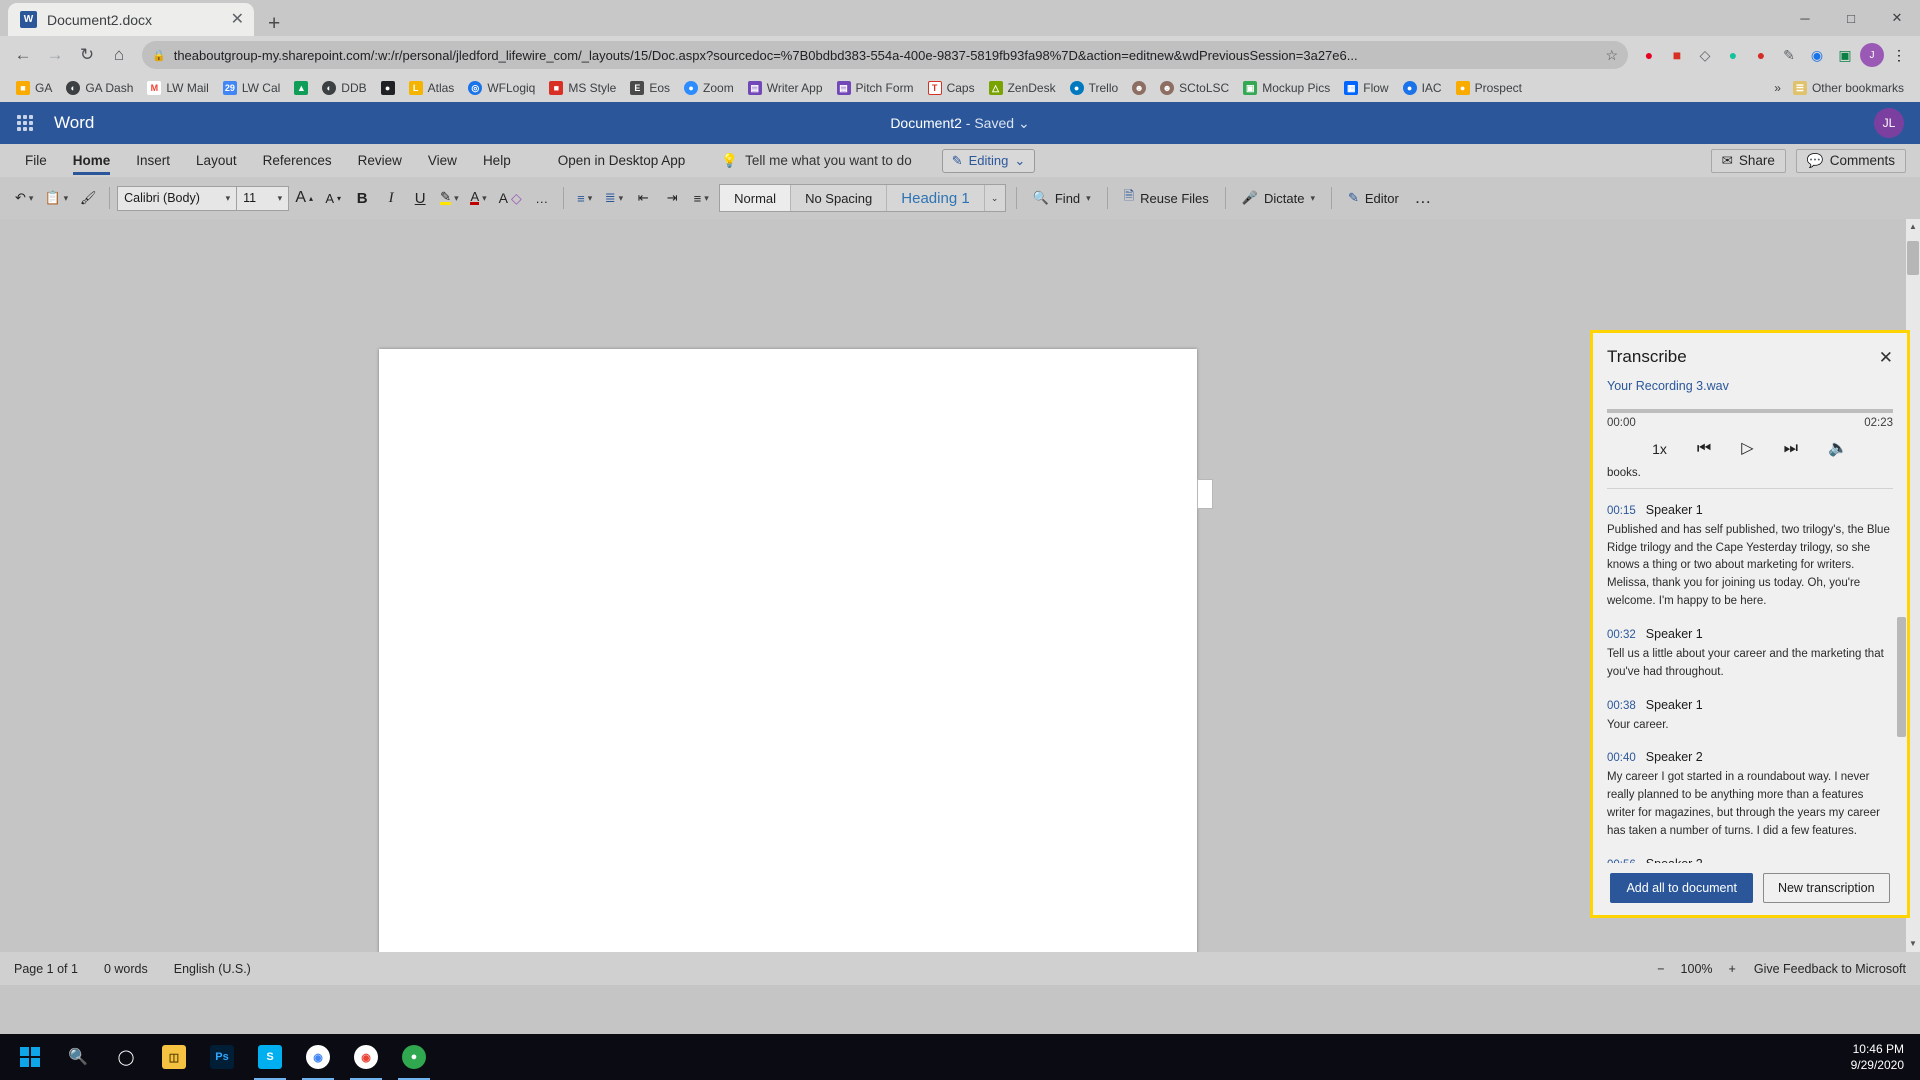  What do you see at coordinates (24, 198) in the screenshot?
I see `undo-icon: ↶ ▾` at bounding box center [24, 198].